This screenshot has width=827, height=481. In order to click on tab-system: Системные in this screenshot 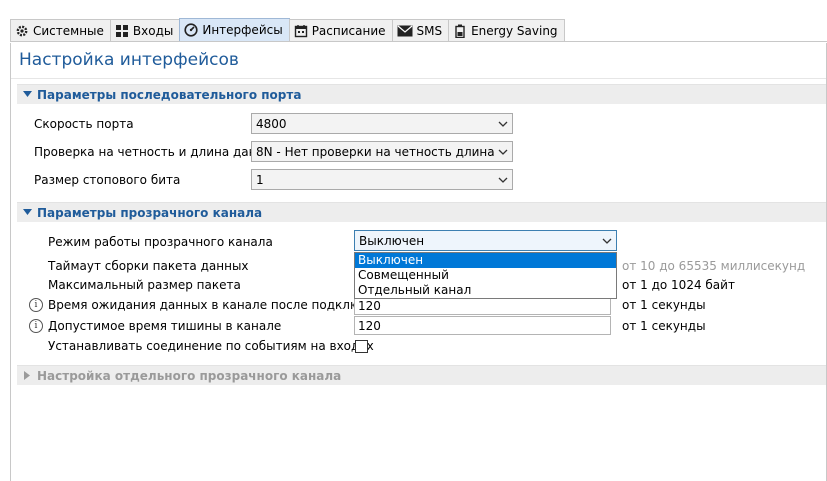, I will do `click(60, 30)`.